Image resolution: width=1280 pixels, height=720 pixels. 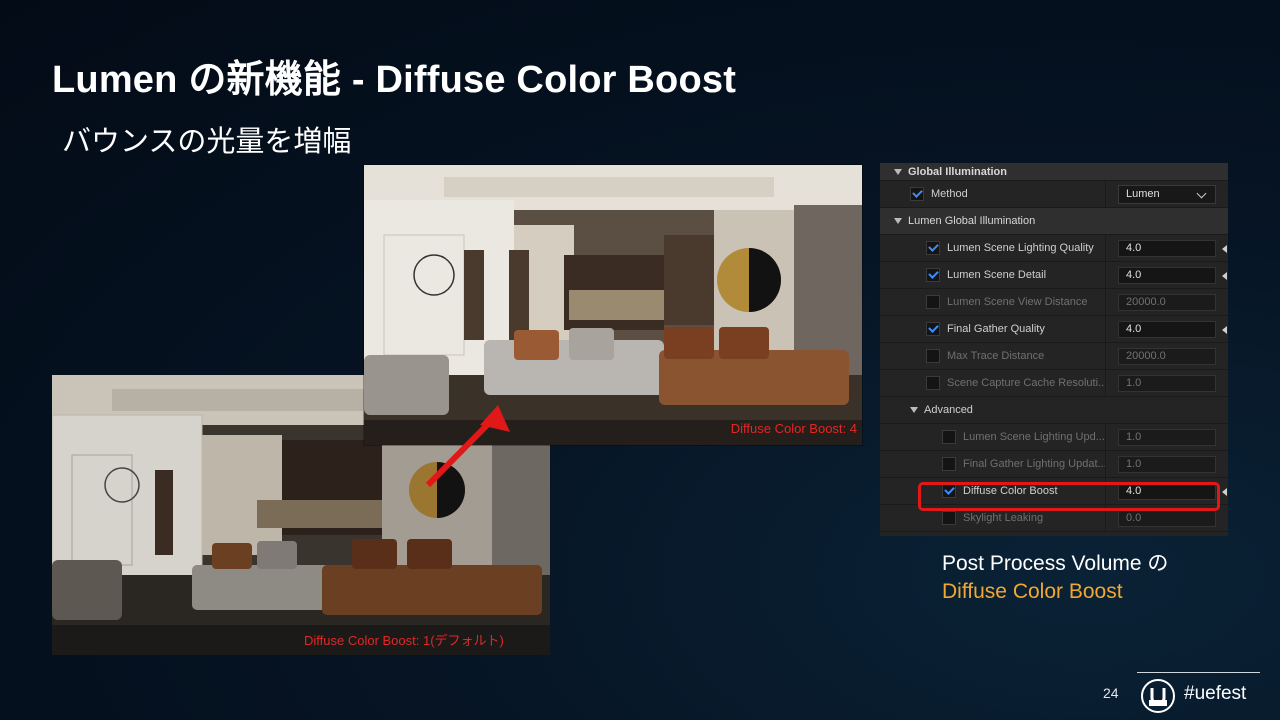 What do you see at coordinates (996, 356) in the screenshot?
I see `row-label: Max Trace Distance` at bounding box center [996, 356].